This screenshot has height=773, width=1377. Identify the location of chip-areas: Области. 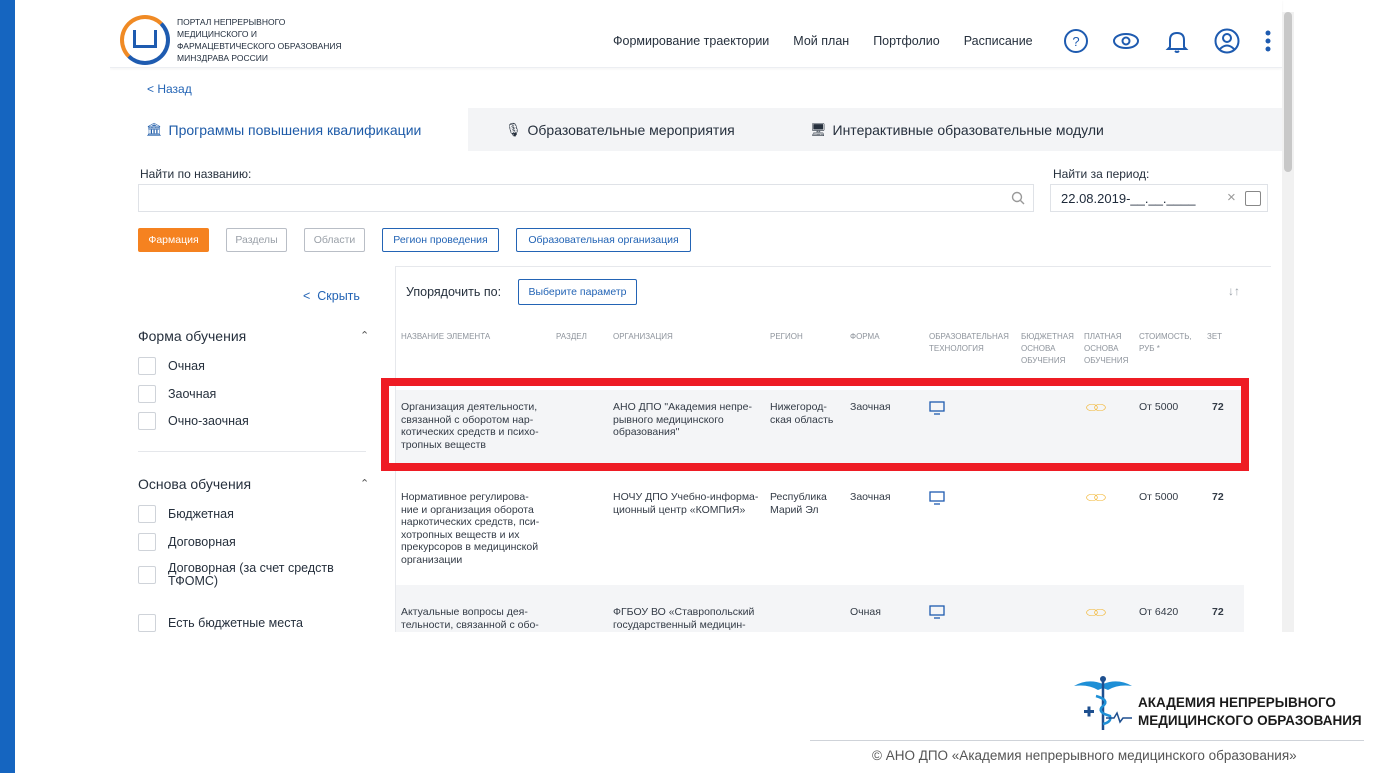
(334, 240).